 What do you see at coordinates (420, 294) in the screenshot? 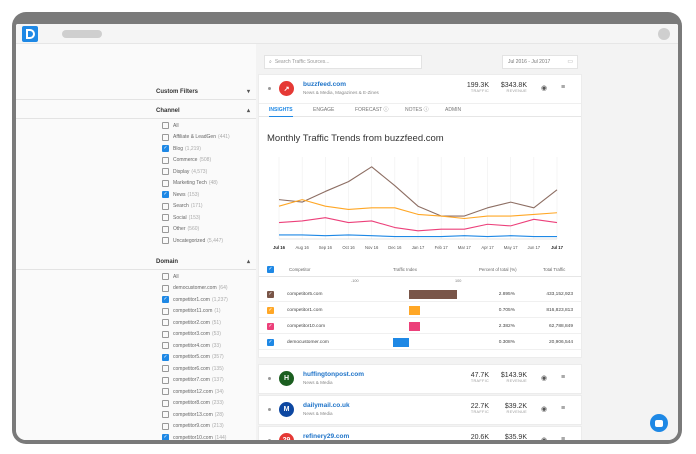
I see `table-row: ✓ competitor5.com 2.895% 433,152,923` at bounding box center [420, 294].